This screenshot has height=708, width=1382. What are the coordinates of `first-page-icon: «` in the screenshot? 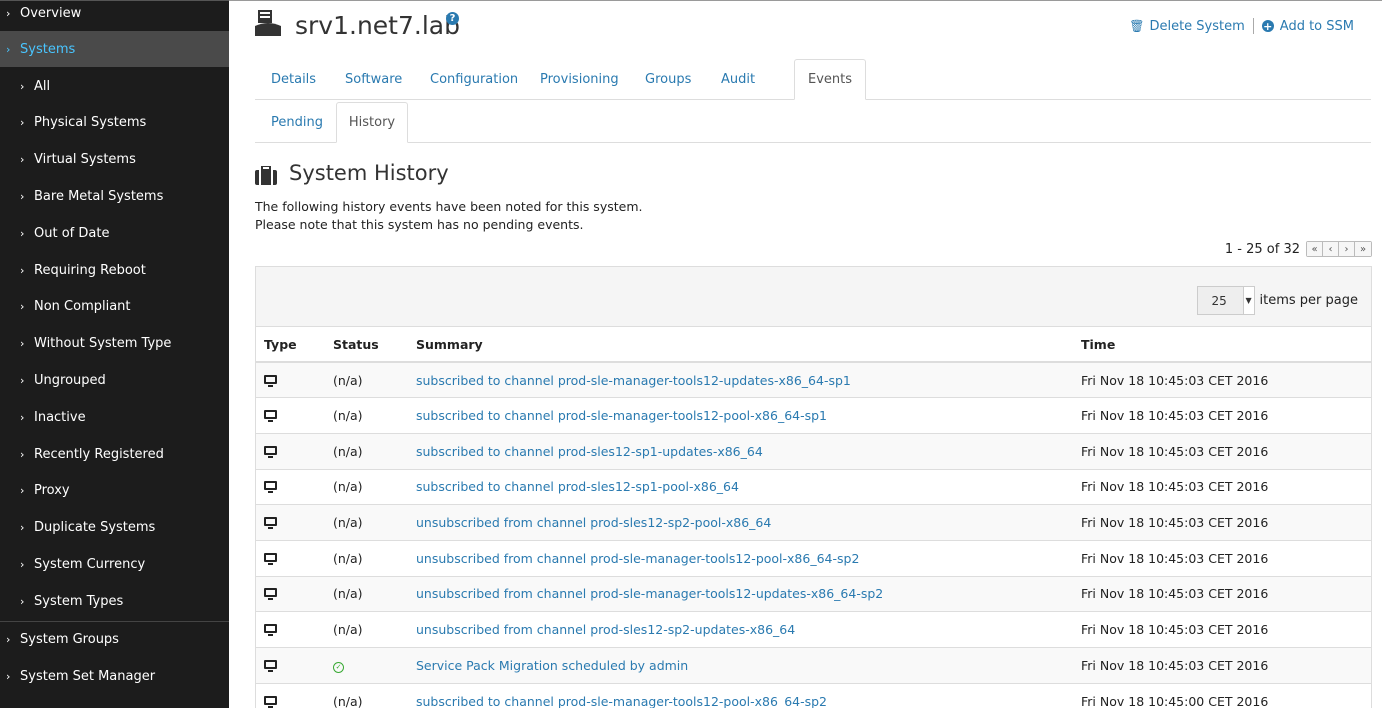 It's located at (1315, 249).